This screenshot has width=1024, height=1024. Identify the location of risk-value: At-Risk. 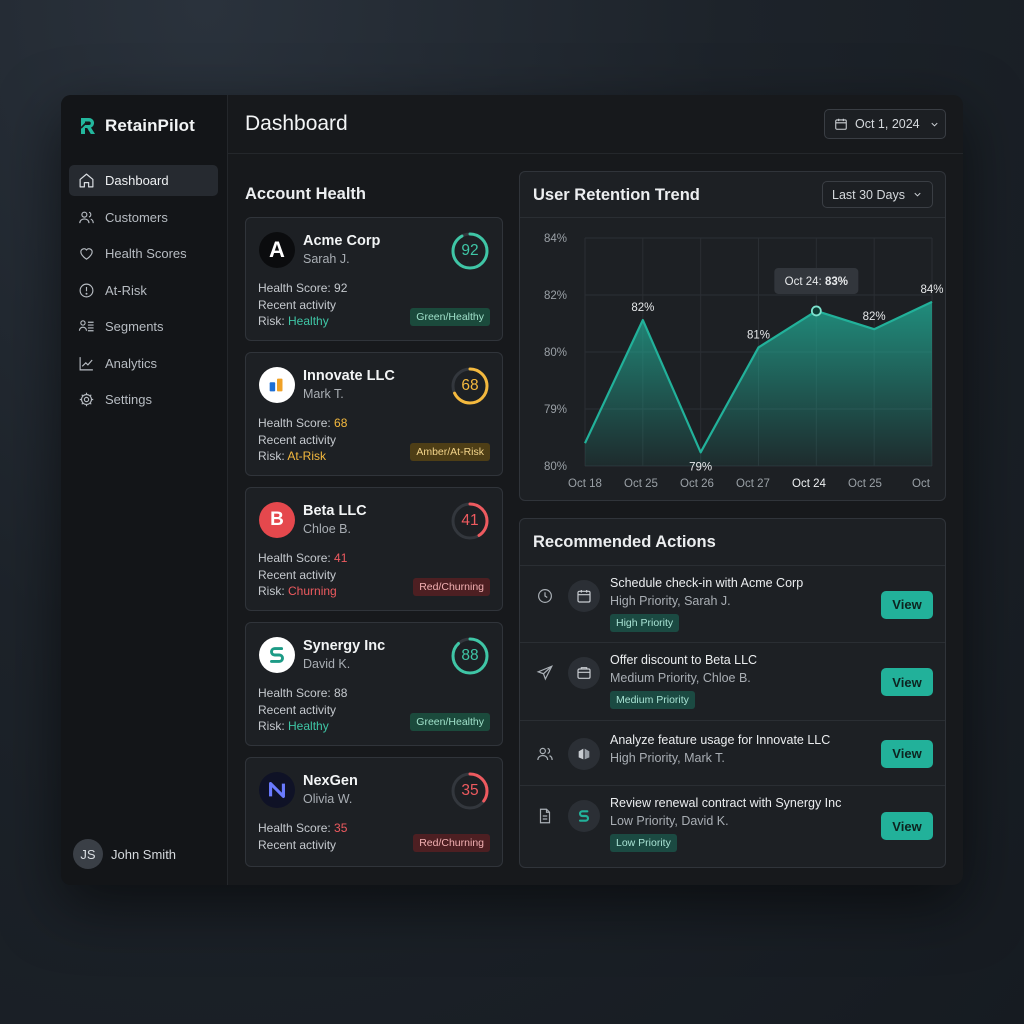
(307, 456).